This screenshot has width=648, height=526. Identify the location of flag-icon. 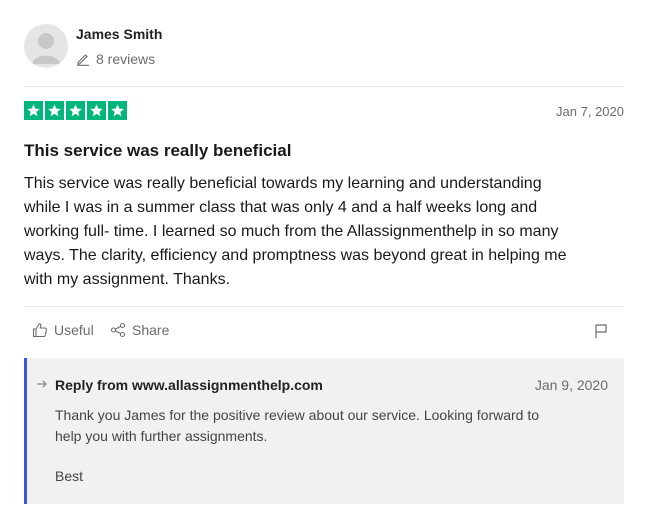
(601, 331).